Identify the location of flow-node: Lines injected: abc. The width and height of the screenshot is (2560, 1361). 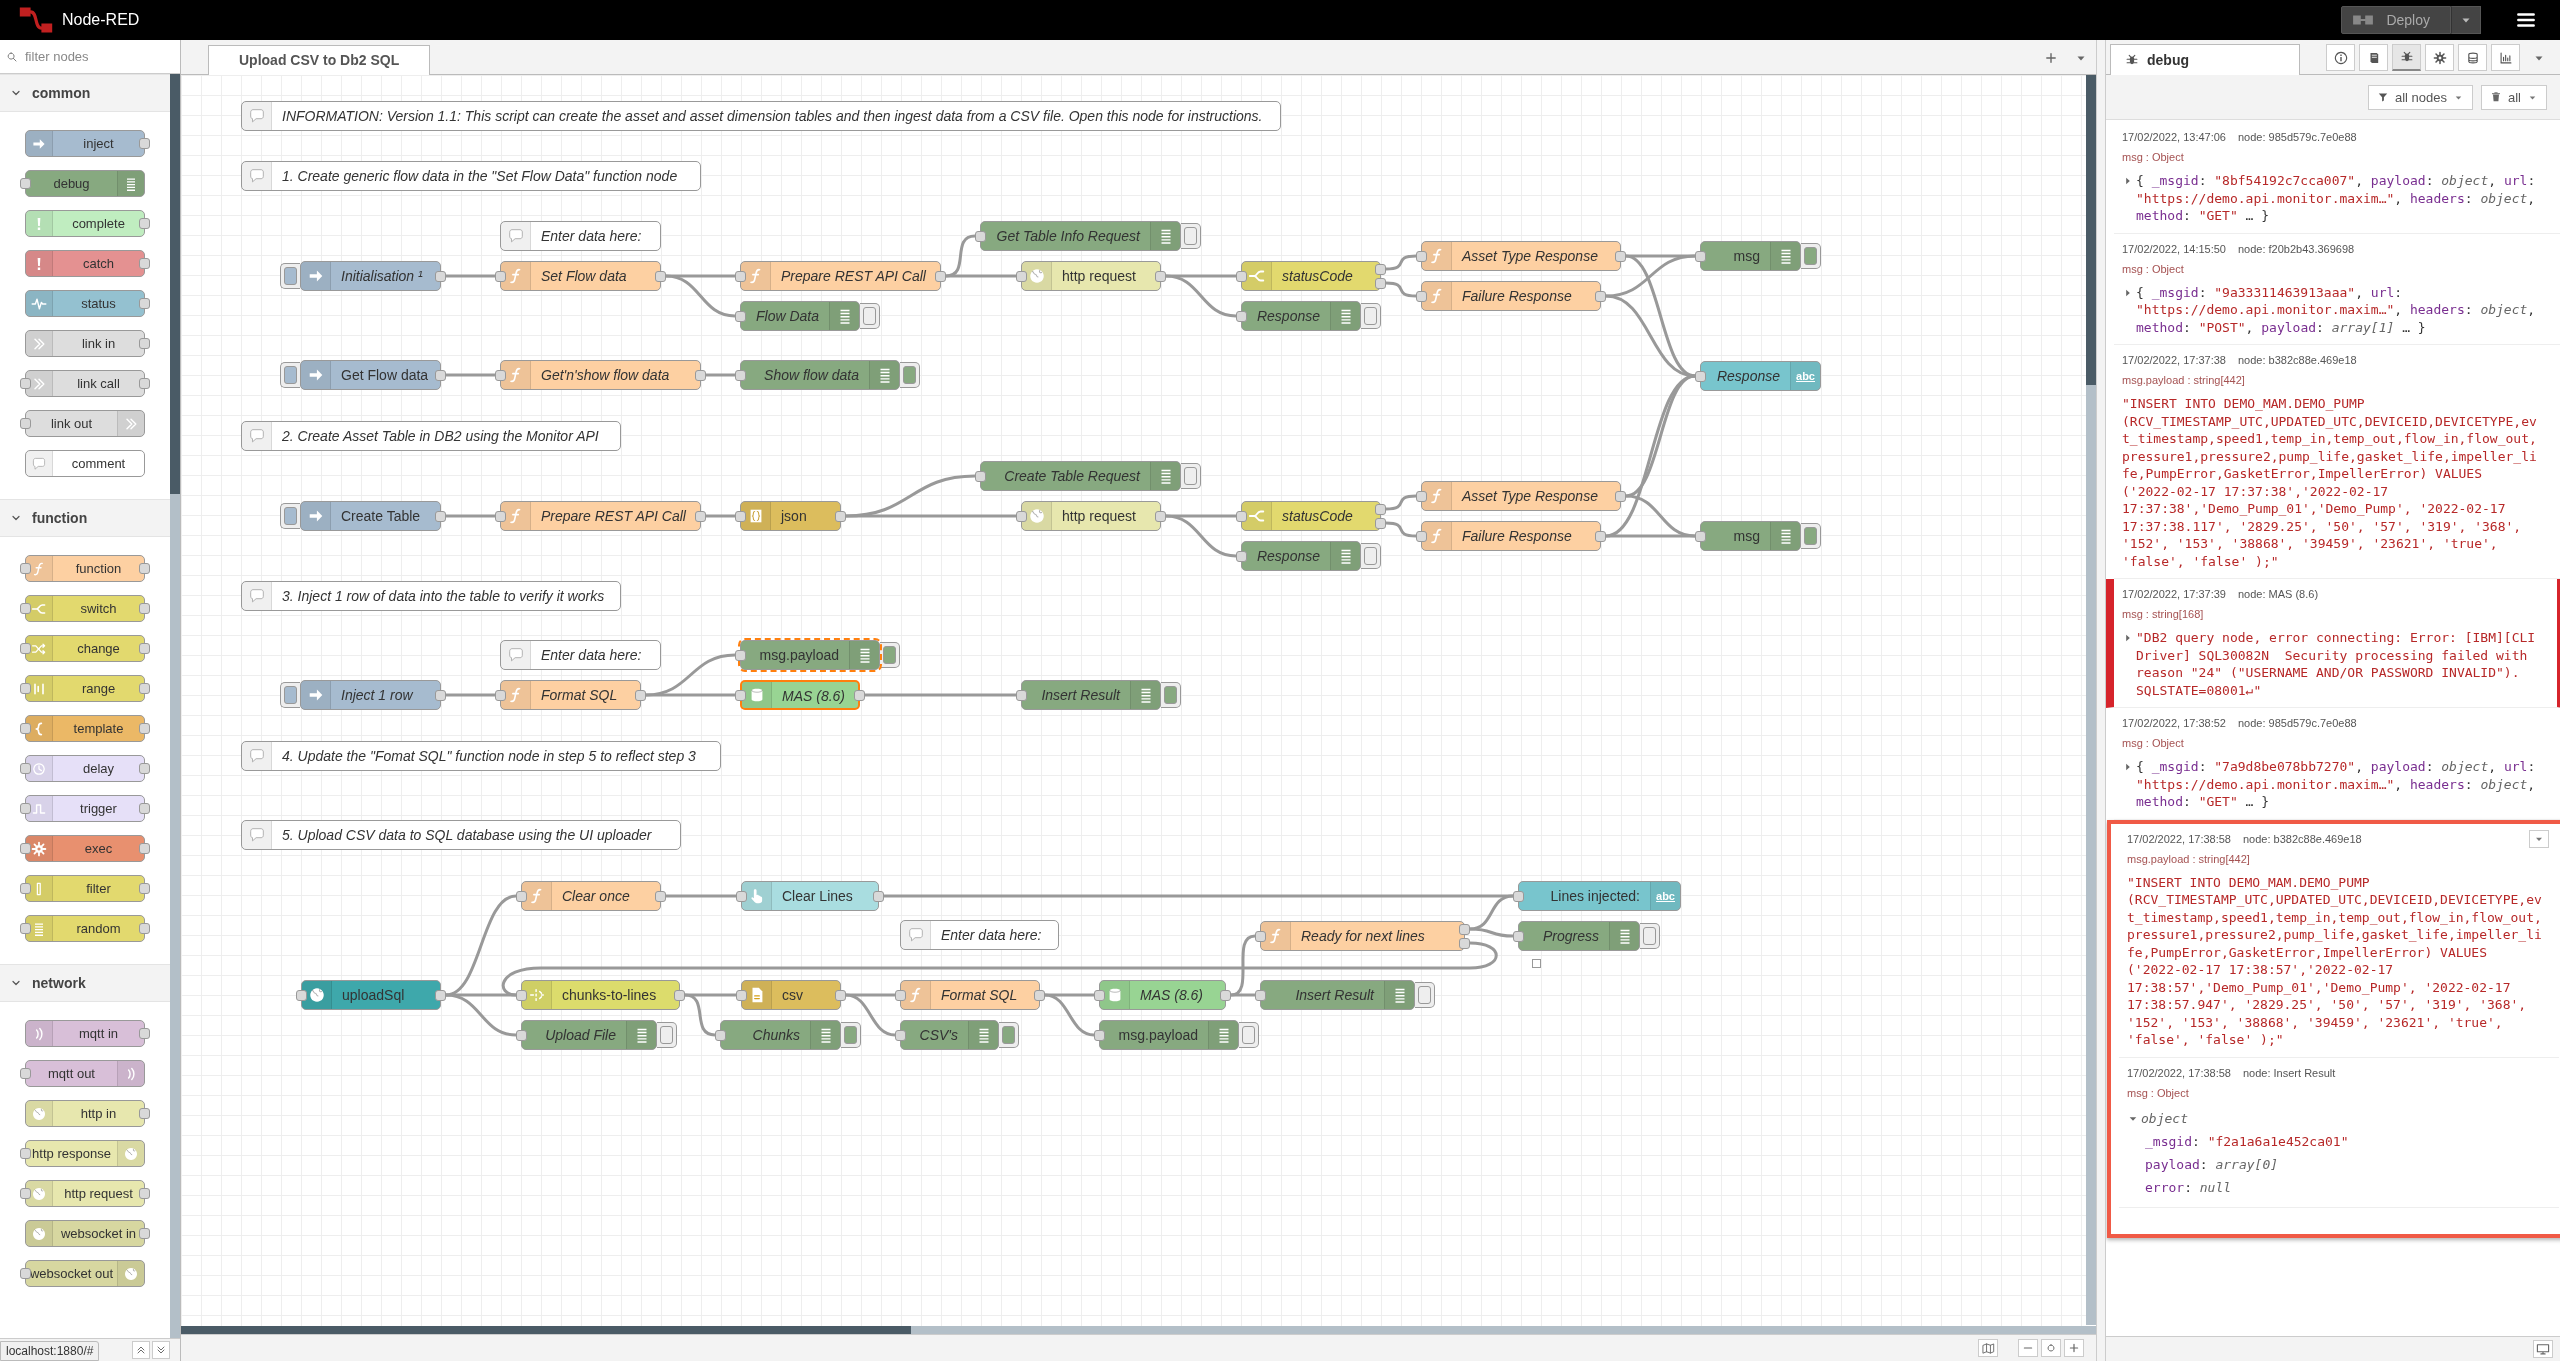
(1599, 895).